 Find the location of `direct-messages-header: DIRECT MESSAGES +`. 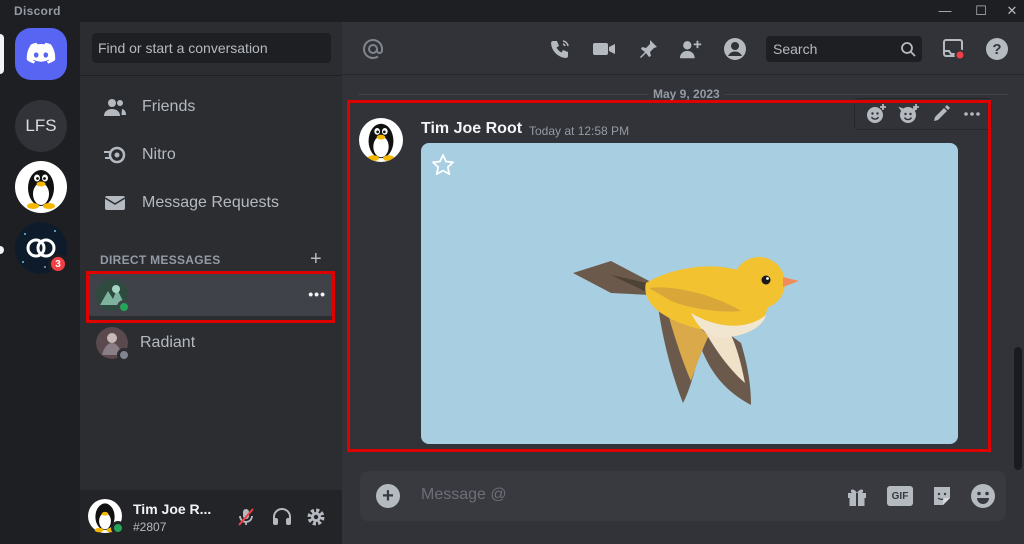

direct-messages-header: DIRECT MESSAGES + is located at coordinates (211, 259).